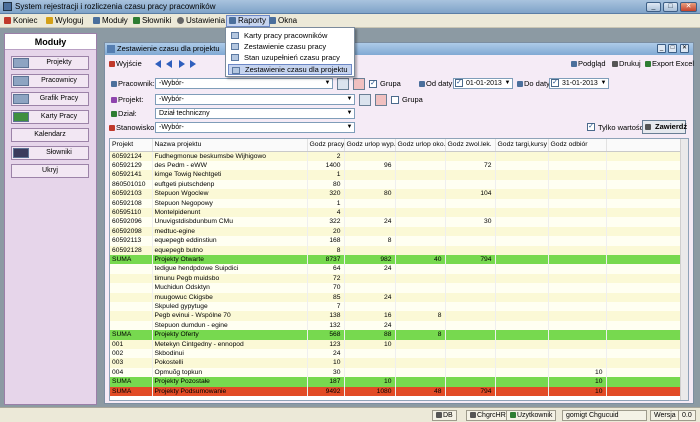 The image size is (700, 422). I want to click on close-button: ✕, so click(688, 7).